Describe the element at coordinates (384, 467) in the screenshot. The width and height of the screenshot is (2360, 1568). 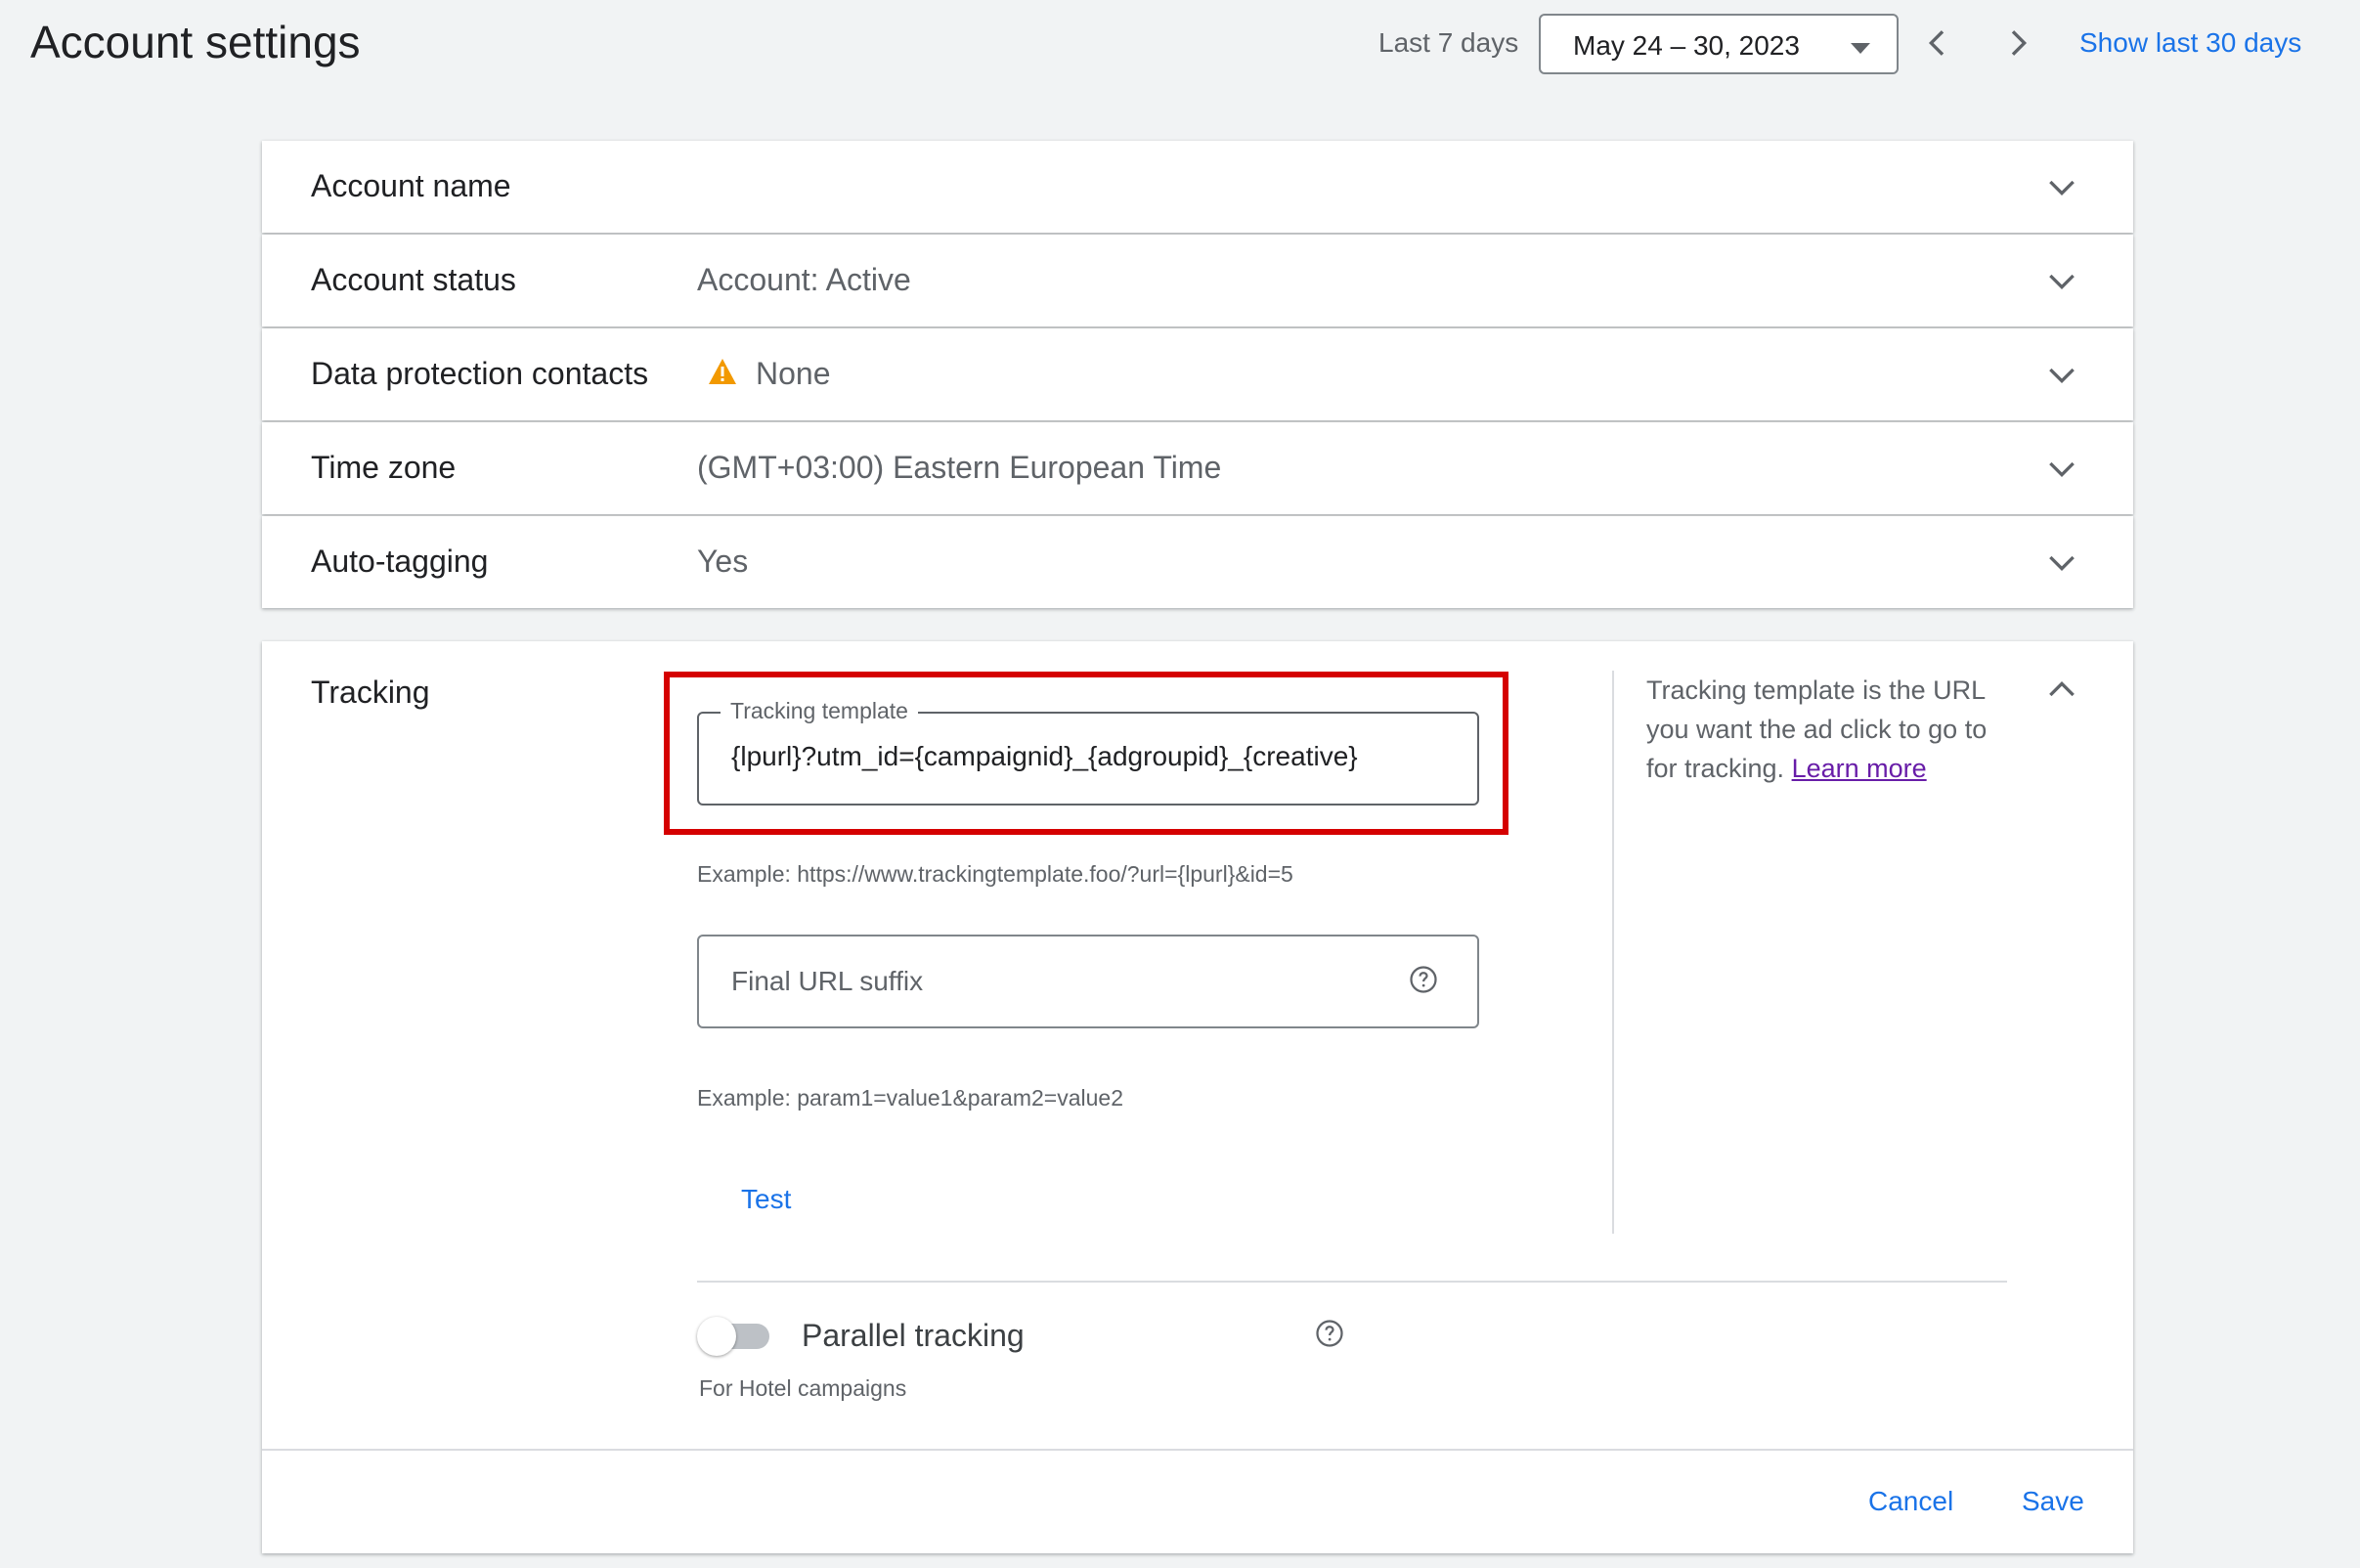
I see `row-label: Time zone` at that location.